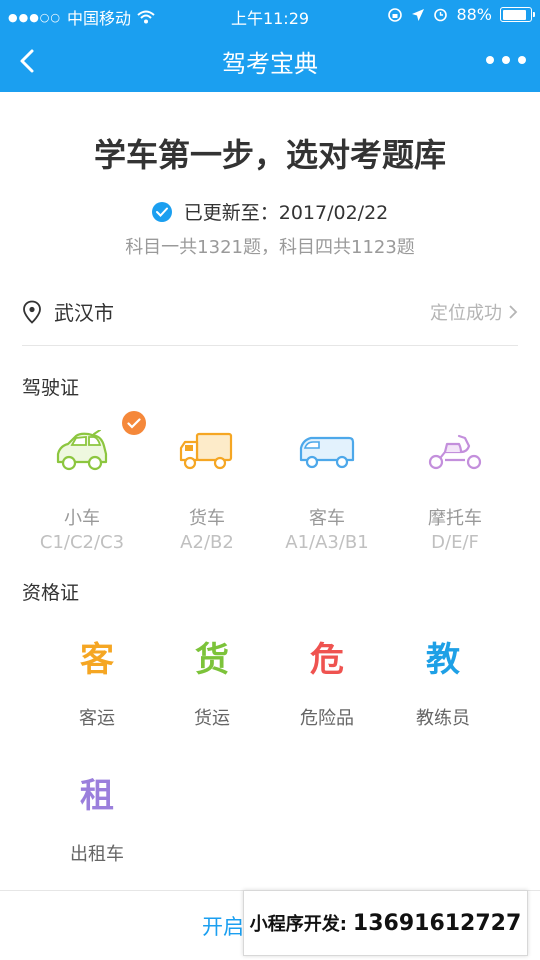 This screenshot has width=540, height=960. What do you see at coordinates (97, 660) in the screenshot?
I see `passenger-transport-icon: 客` at bounding box center [97, 660].